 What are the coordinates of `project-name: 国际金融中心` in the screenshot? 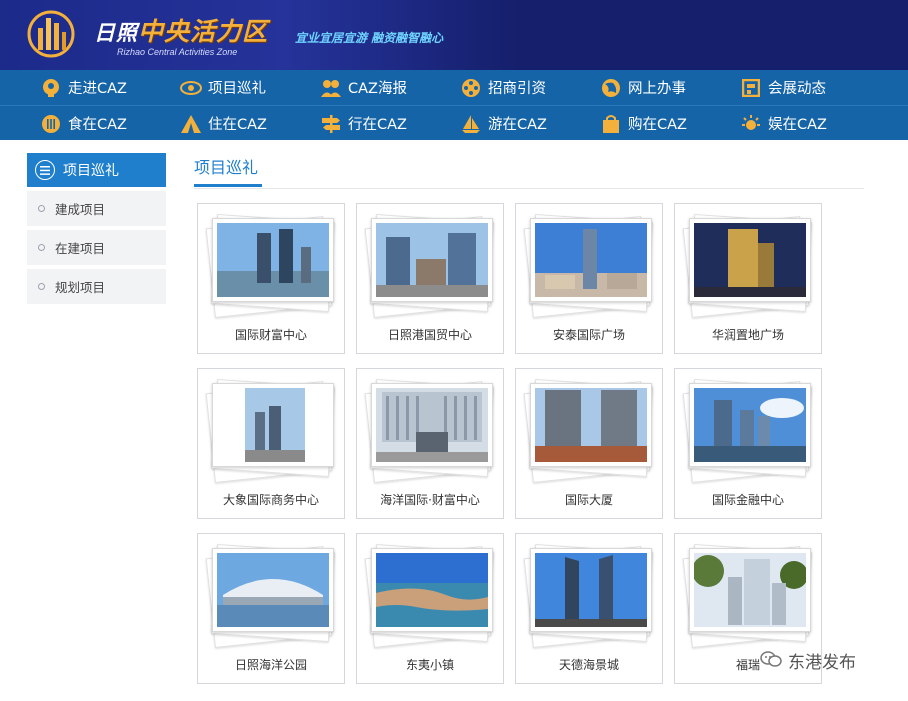 It's located at (747, 500).